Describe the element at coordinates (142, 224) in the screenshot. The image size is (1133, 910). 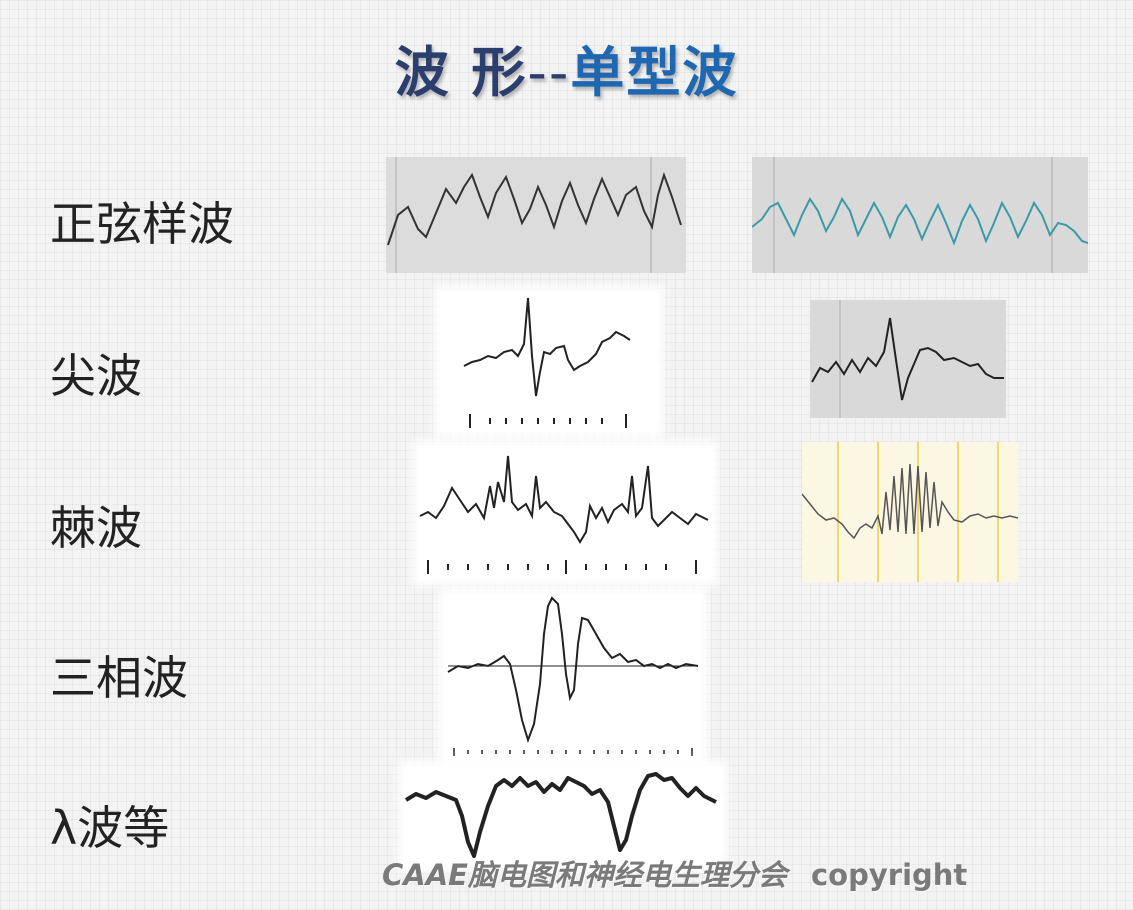
I see `label-sinusoidal: 正弦样波` at that location.